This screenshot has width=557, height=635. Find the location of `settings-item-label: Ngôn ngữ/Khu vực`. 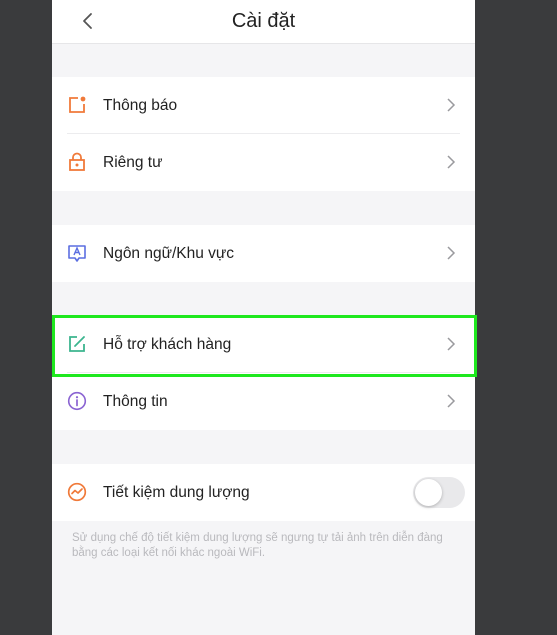

settings-item-label: Ngôn ngữ/Khu vực is located at coordinates (169, 253).